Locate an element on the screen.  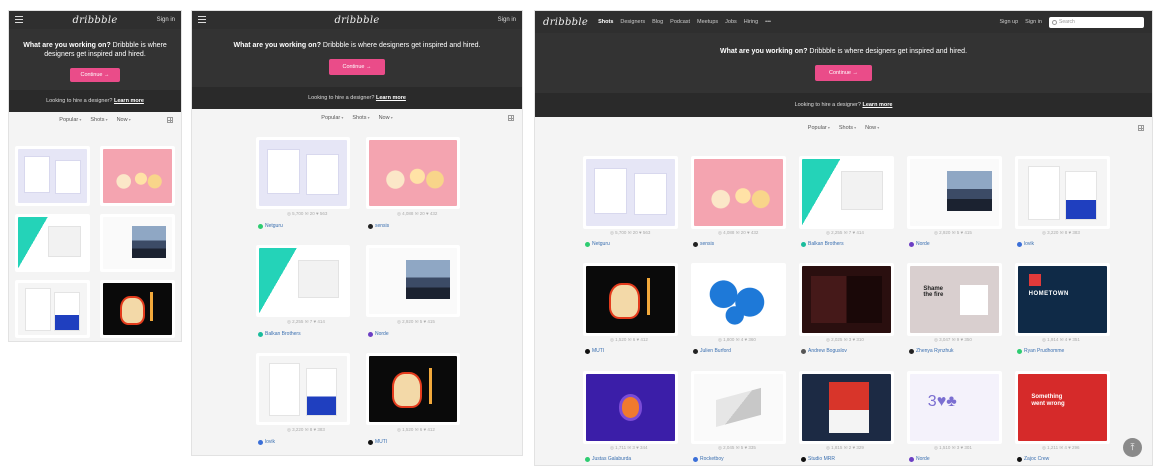
nav-hiring: Hiring is located at coordinates (751, 22).